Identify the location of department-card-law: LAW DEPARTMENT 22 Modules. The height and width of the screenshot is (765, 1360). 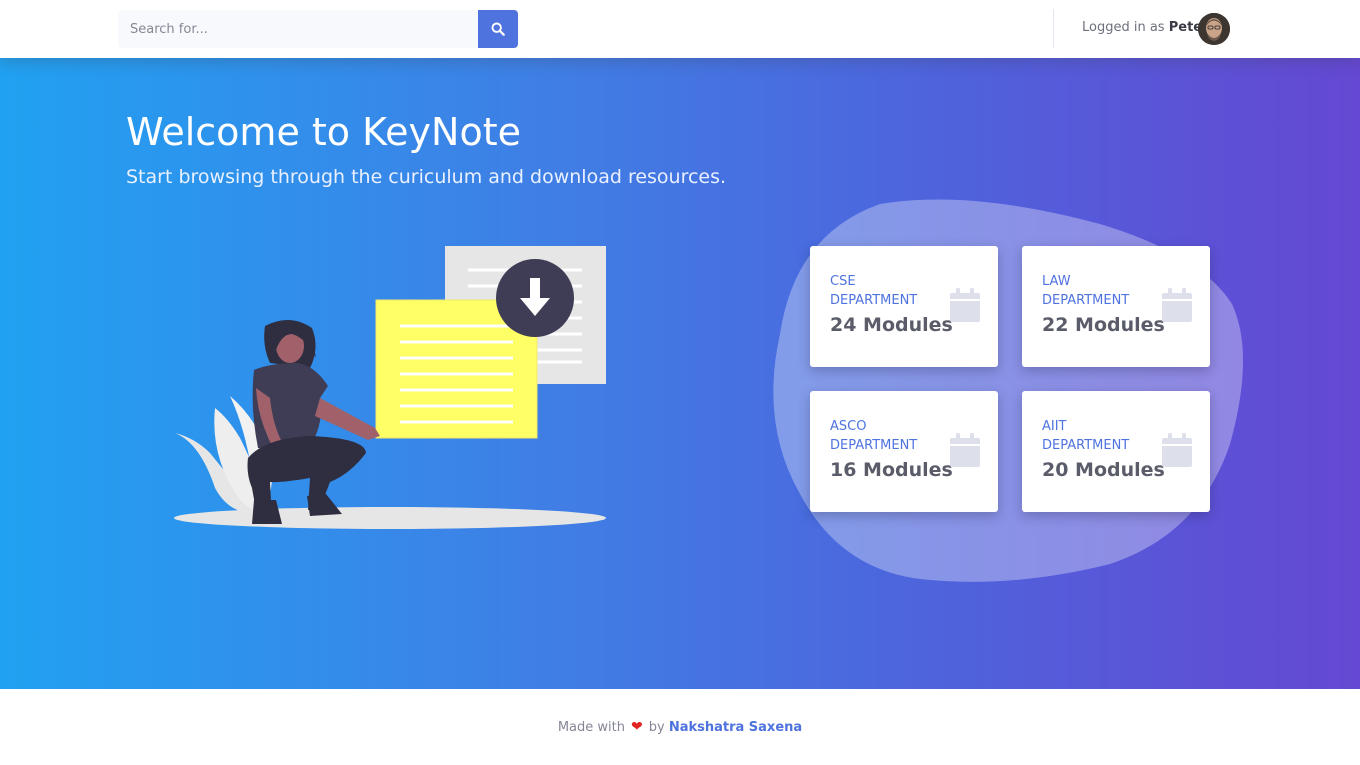
(1116, 306).